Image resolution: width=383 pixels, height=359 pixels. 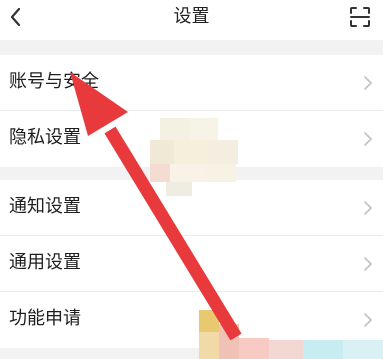 I want to click on settings-item-label: 通知设置, so click(x=45, y=206).